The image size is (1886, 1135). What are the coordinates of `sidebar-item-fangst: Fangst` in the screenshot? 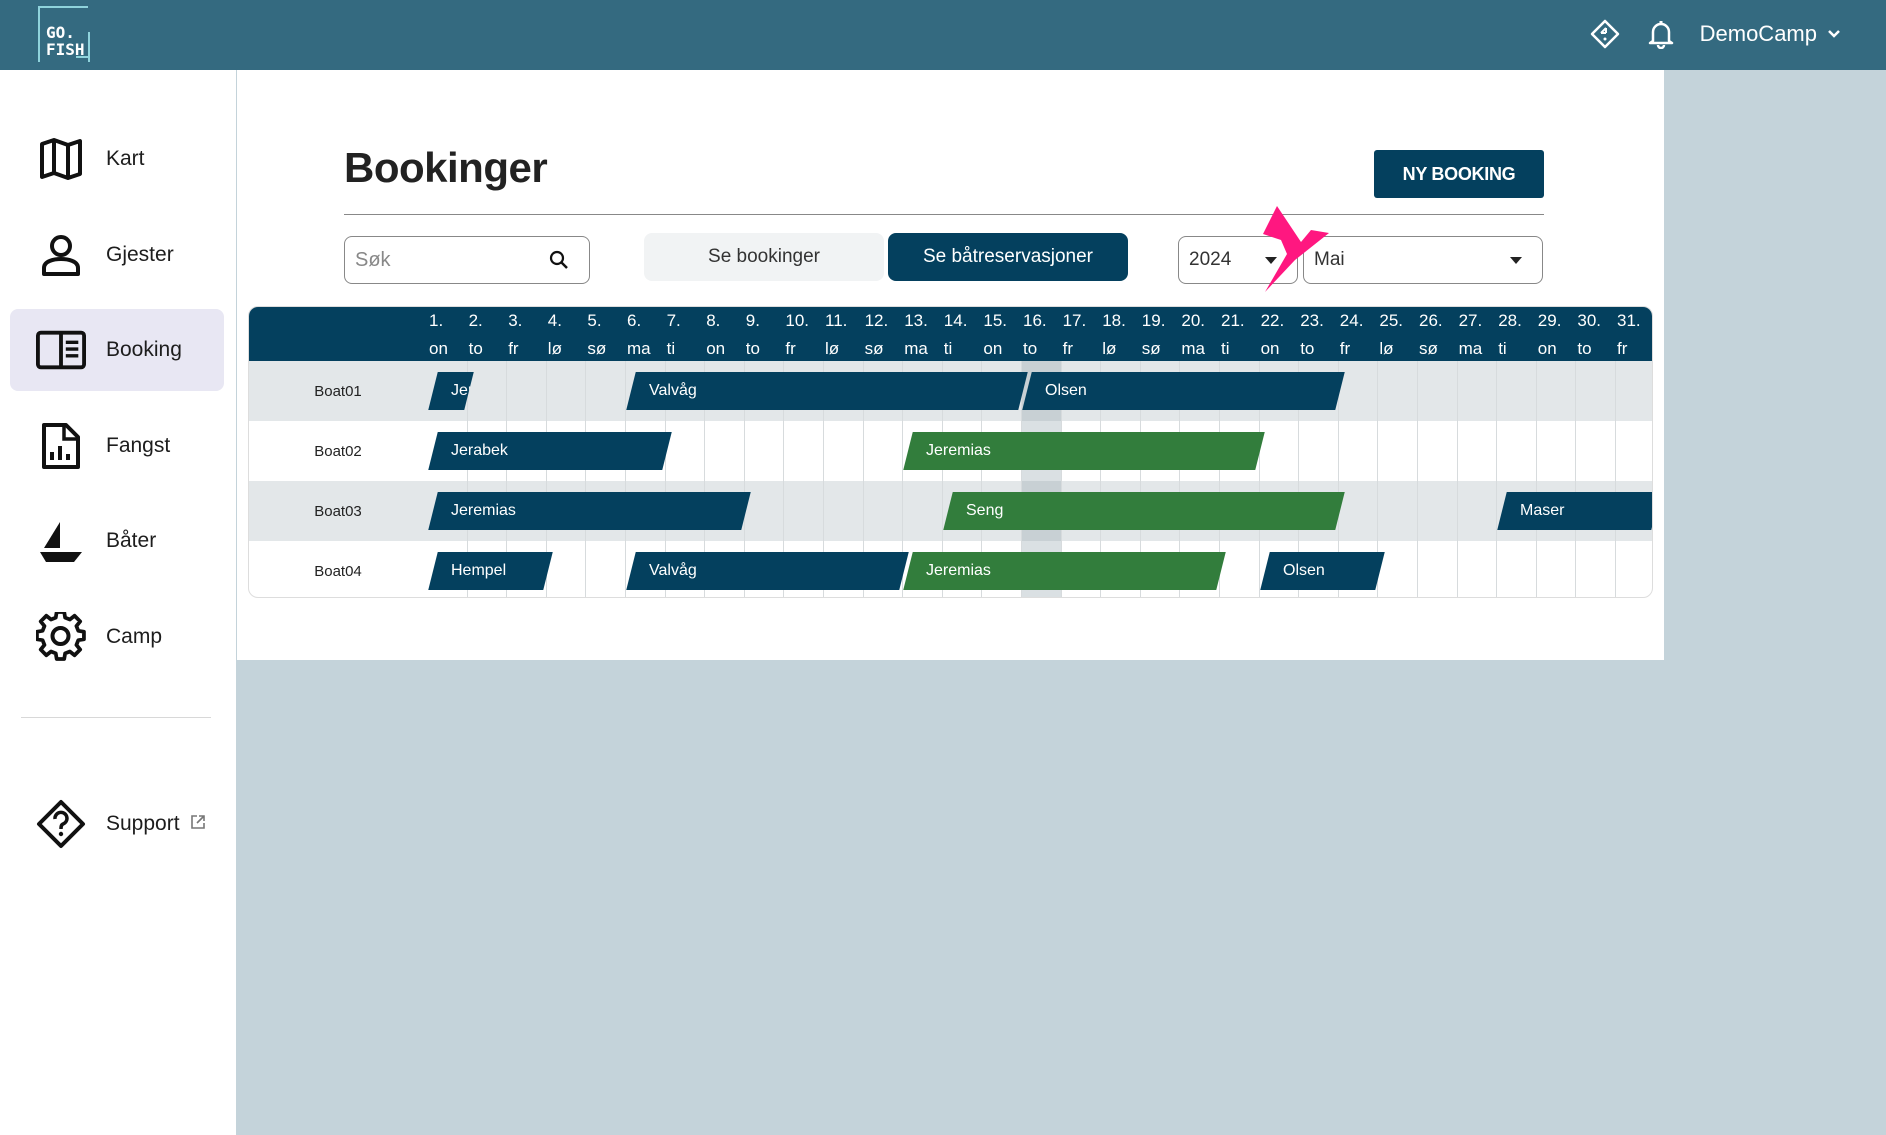 It's located at (117, 446).